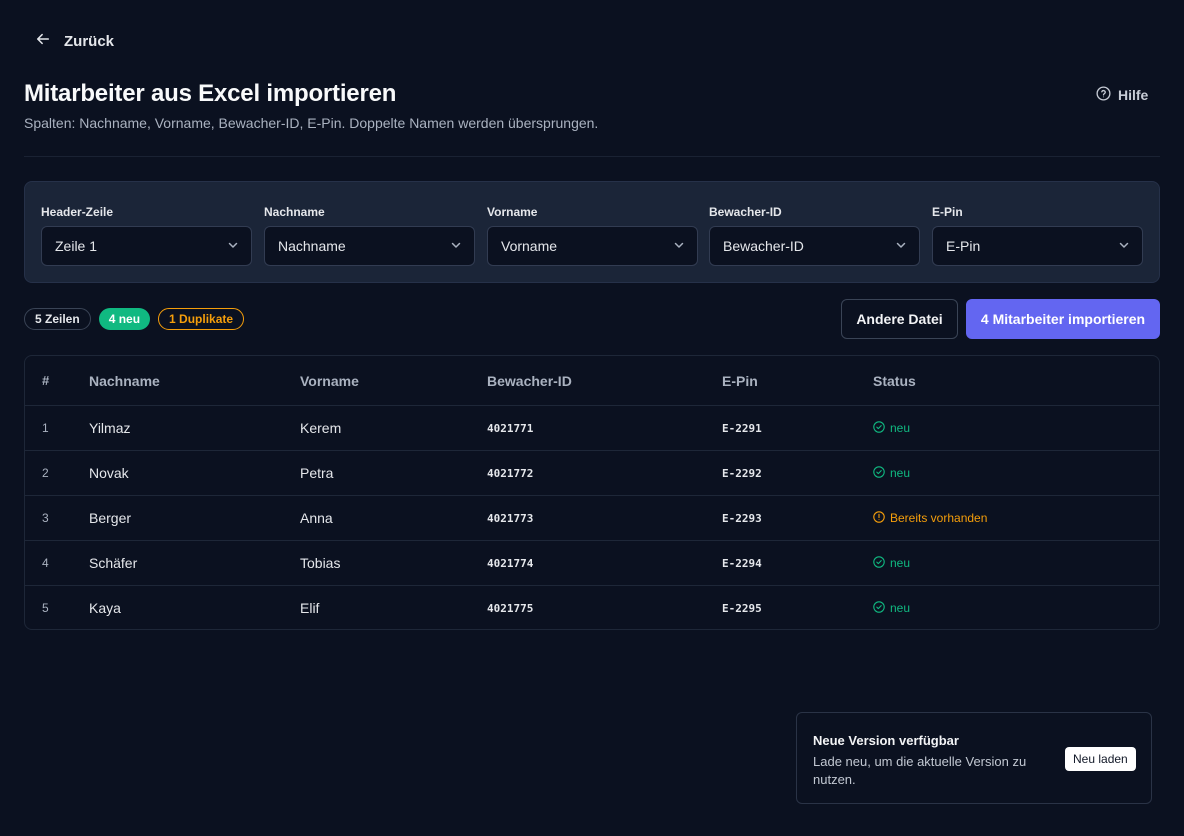 The width and height of the screenshot is (1184, 836). I want to click on field-label: Nachname, so click(294, 212).